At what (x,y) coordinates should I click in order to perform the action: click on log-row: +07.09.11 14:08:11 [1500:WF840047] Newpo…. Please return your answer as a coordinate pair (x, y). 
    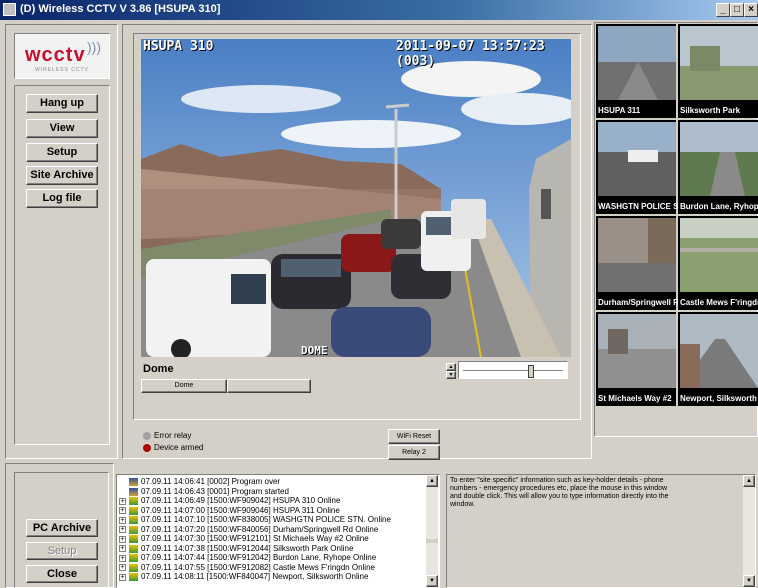
    Looking at the image, I should click on (243, 577).